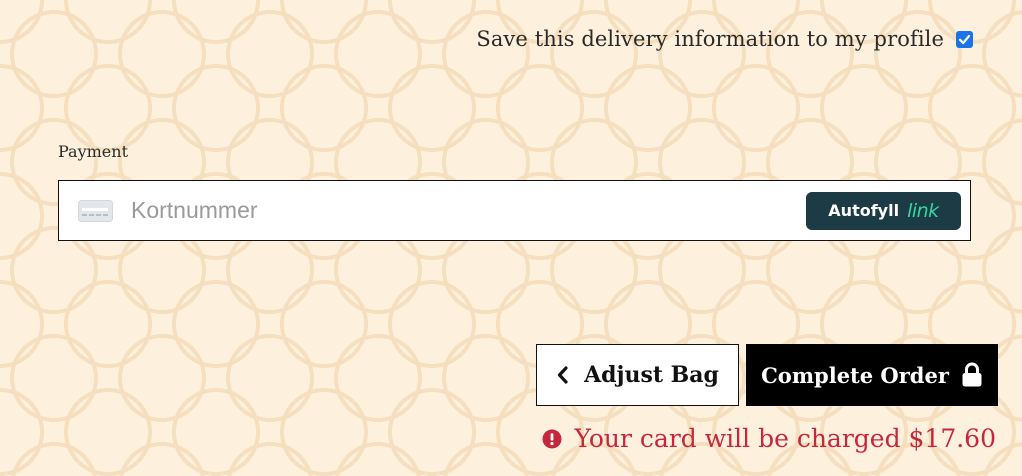  I want to click on autofill-link-button: Autofyll link, so click(883, 210).